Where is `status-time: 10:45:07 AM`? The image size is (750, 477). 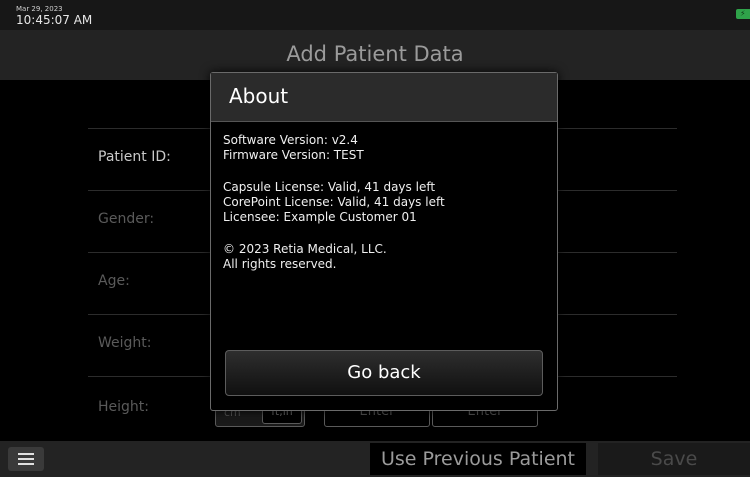 status-time: 10:45:07 AM is located at coordinates (54, 20).